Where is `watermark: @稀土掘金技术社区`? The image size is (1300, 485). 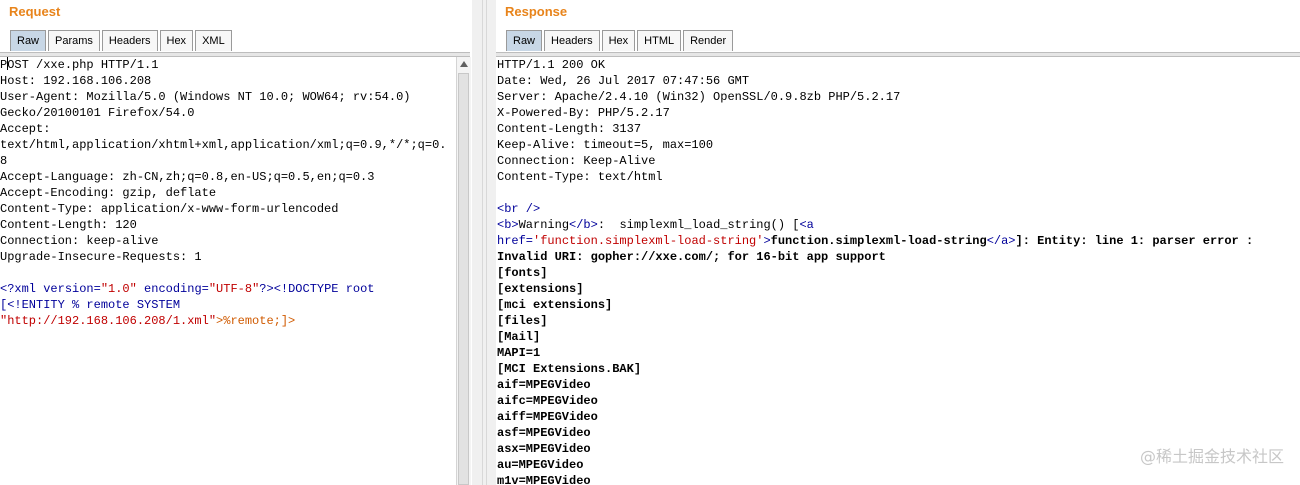
watermark: @稀土掘金技术社区 is located at coordinates (1211, 456).